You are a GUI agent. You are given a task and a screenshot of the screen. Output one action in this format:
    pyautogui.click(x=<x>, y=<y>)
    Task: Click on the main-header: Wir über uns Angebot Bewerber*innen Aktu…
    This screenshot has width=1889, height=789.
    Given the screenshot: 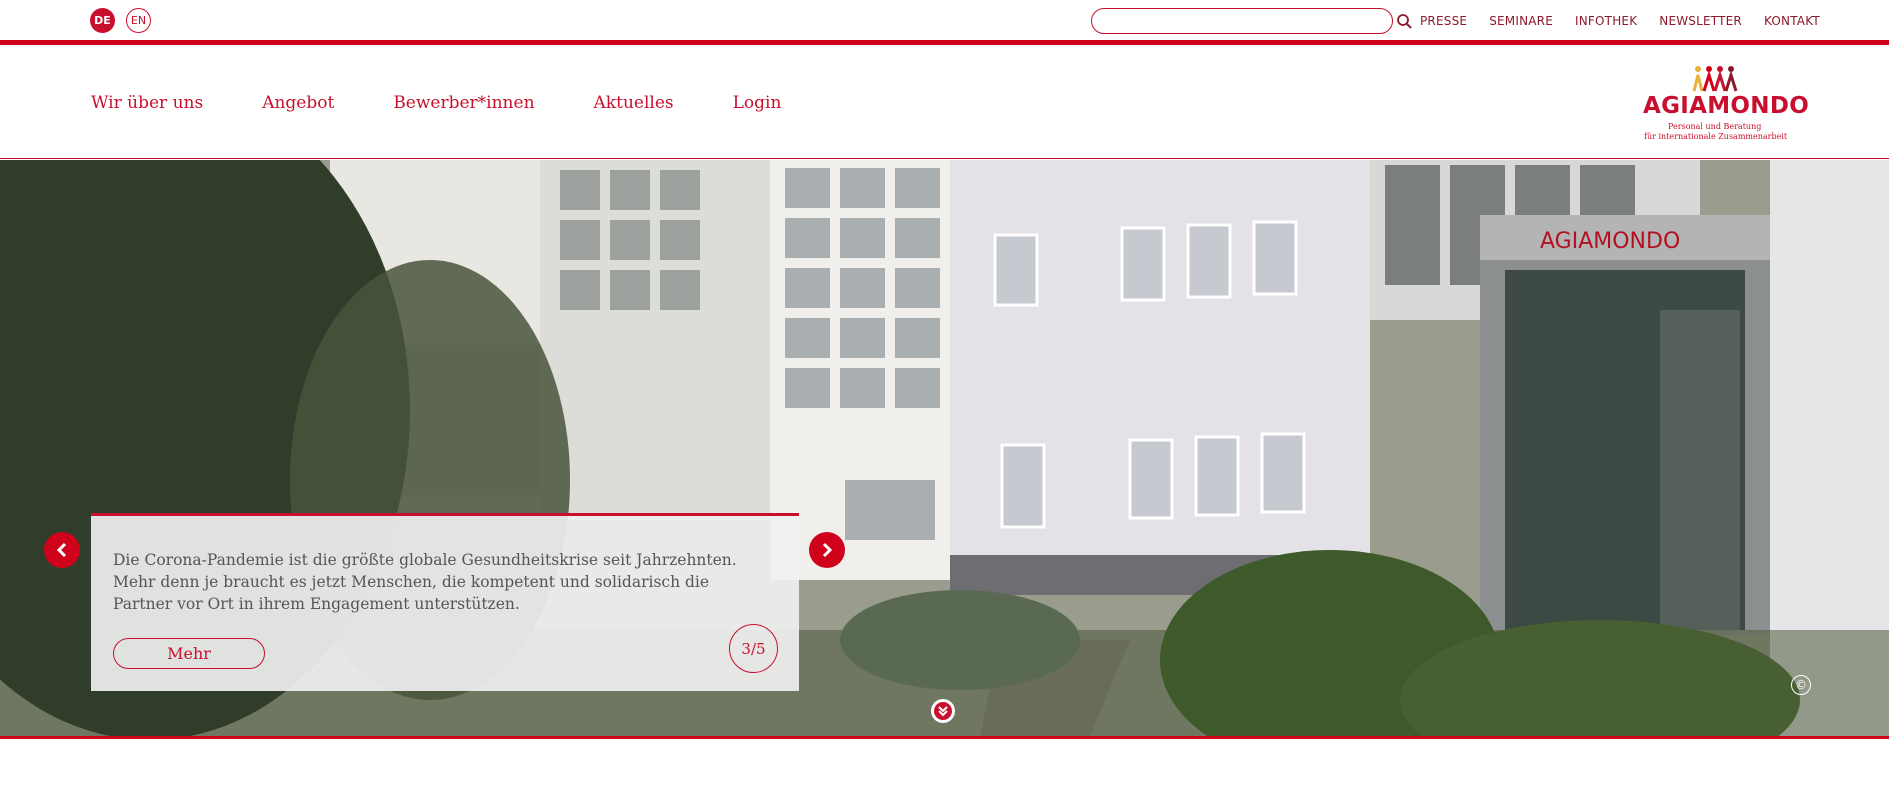 What is the action you would take?
    pyautogui.click(x=944, y=102)
    